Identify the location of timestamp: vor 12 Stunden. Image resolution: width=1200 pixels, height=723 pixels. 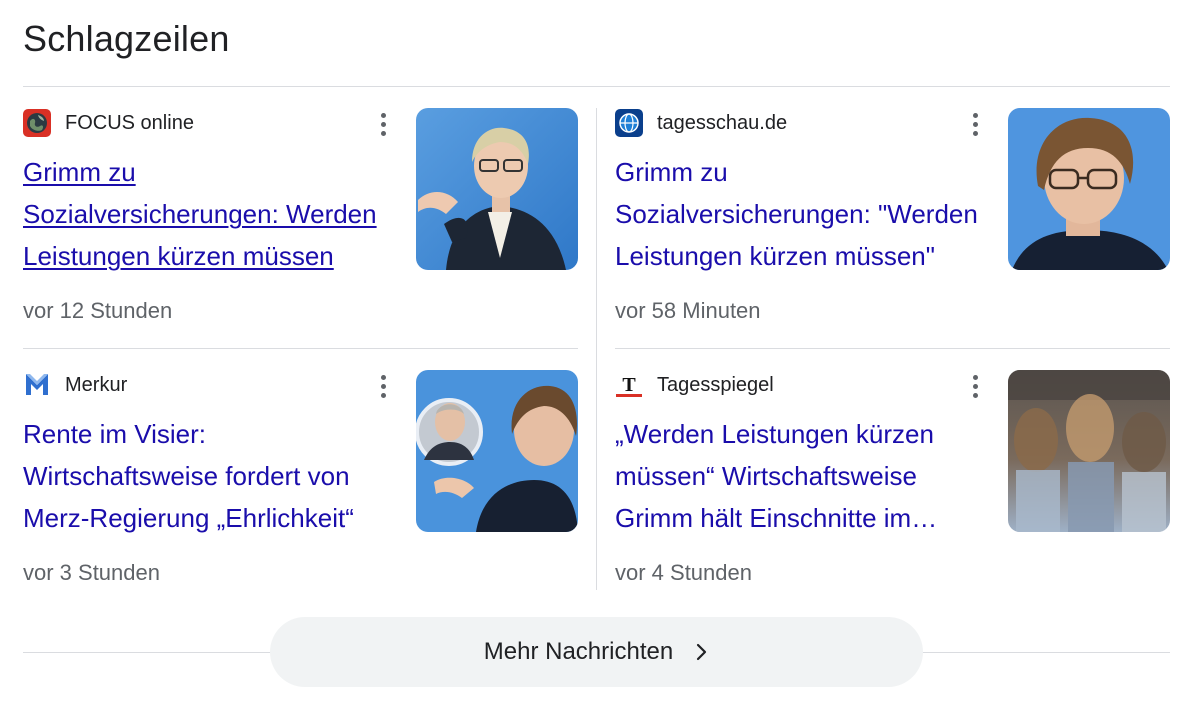
(98, 310).